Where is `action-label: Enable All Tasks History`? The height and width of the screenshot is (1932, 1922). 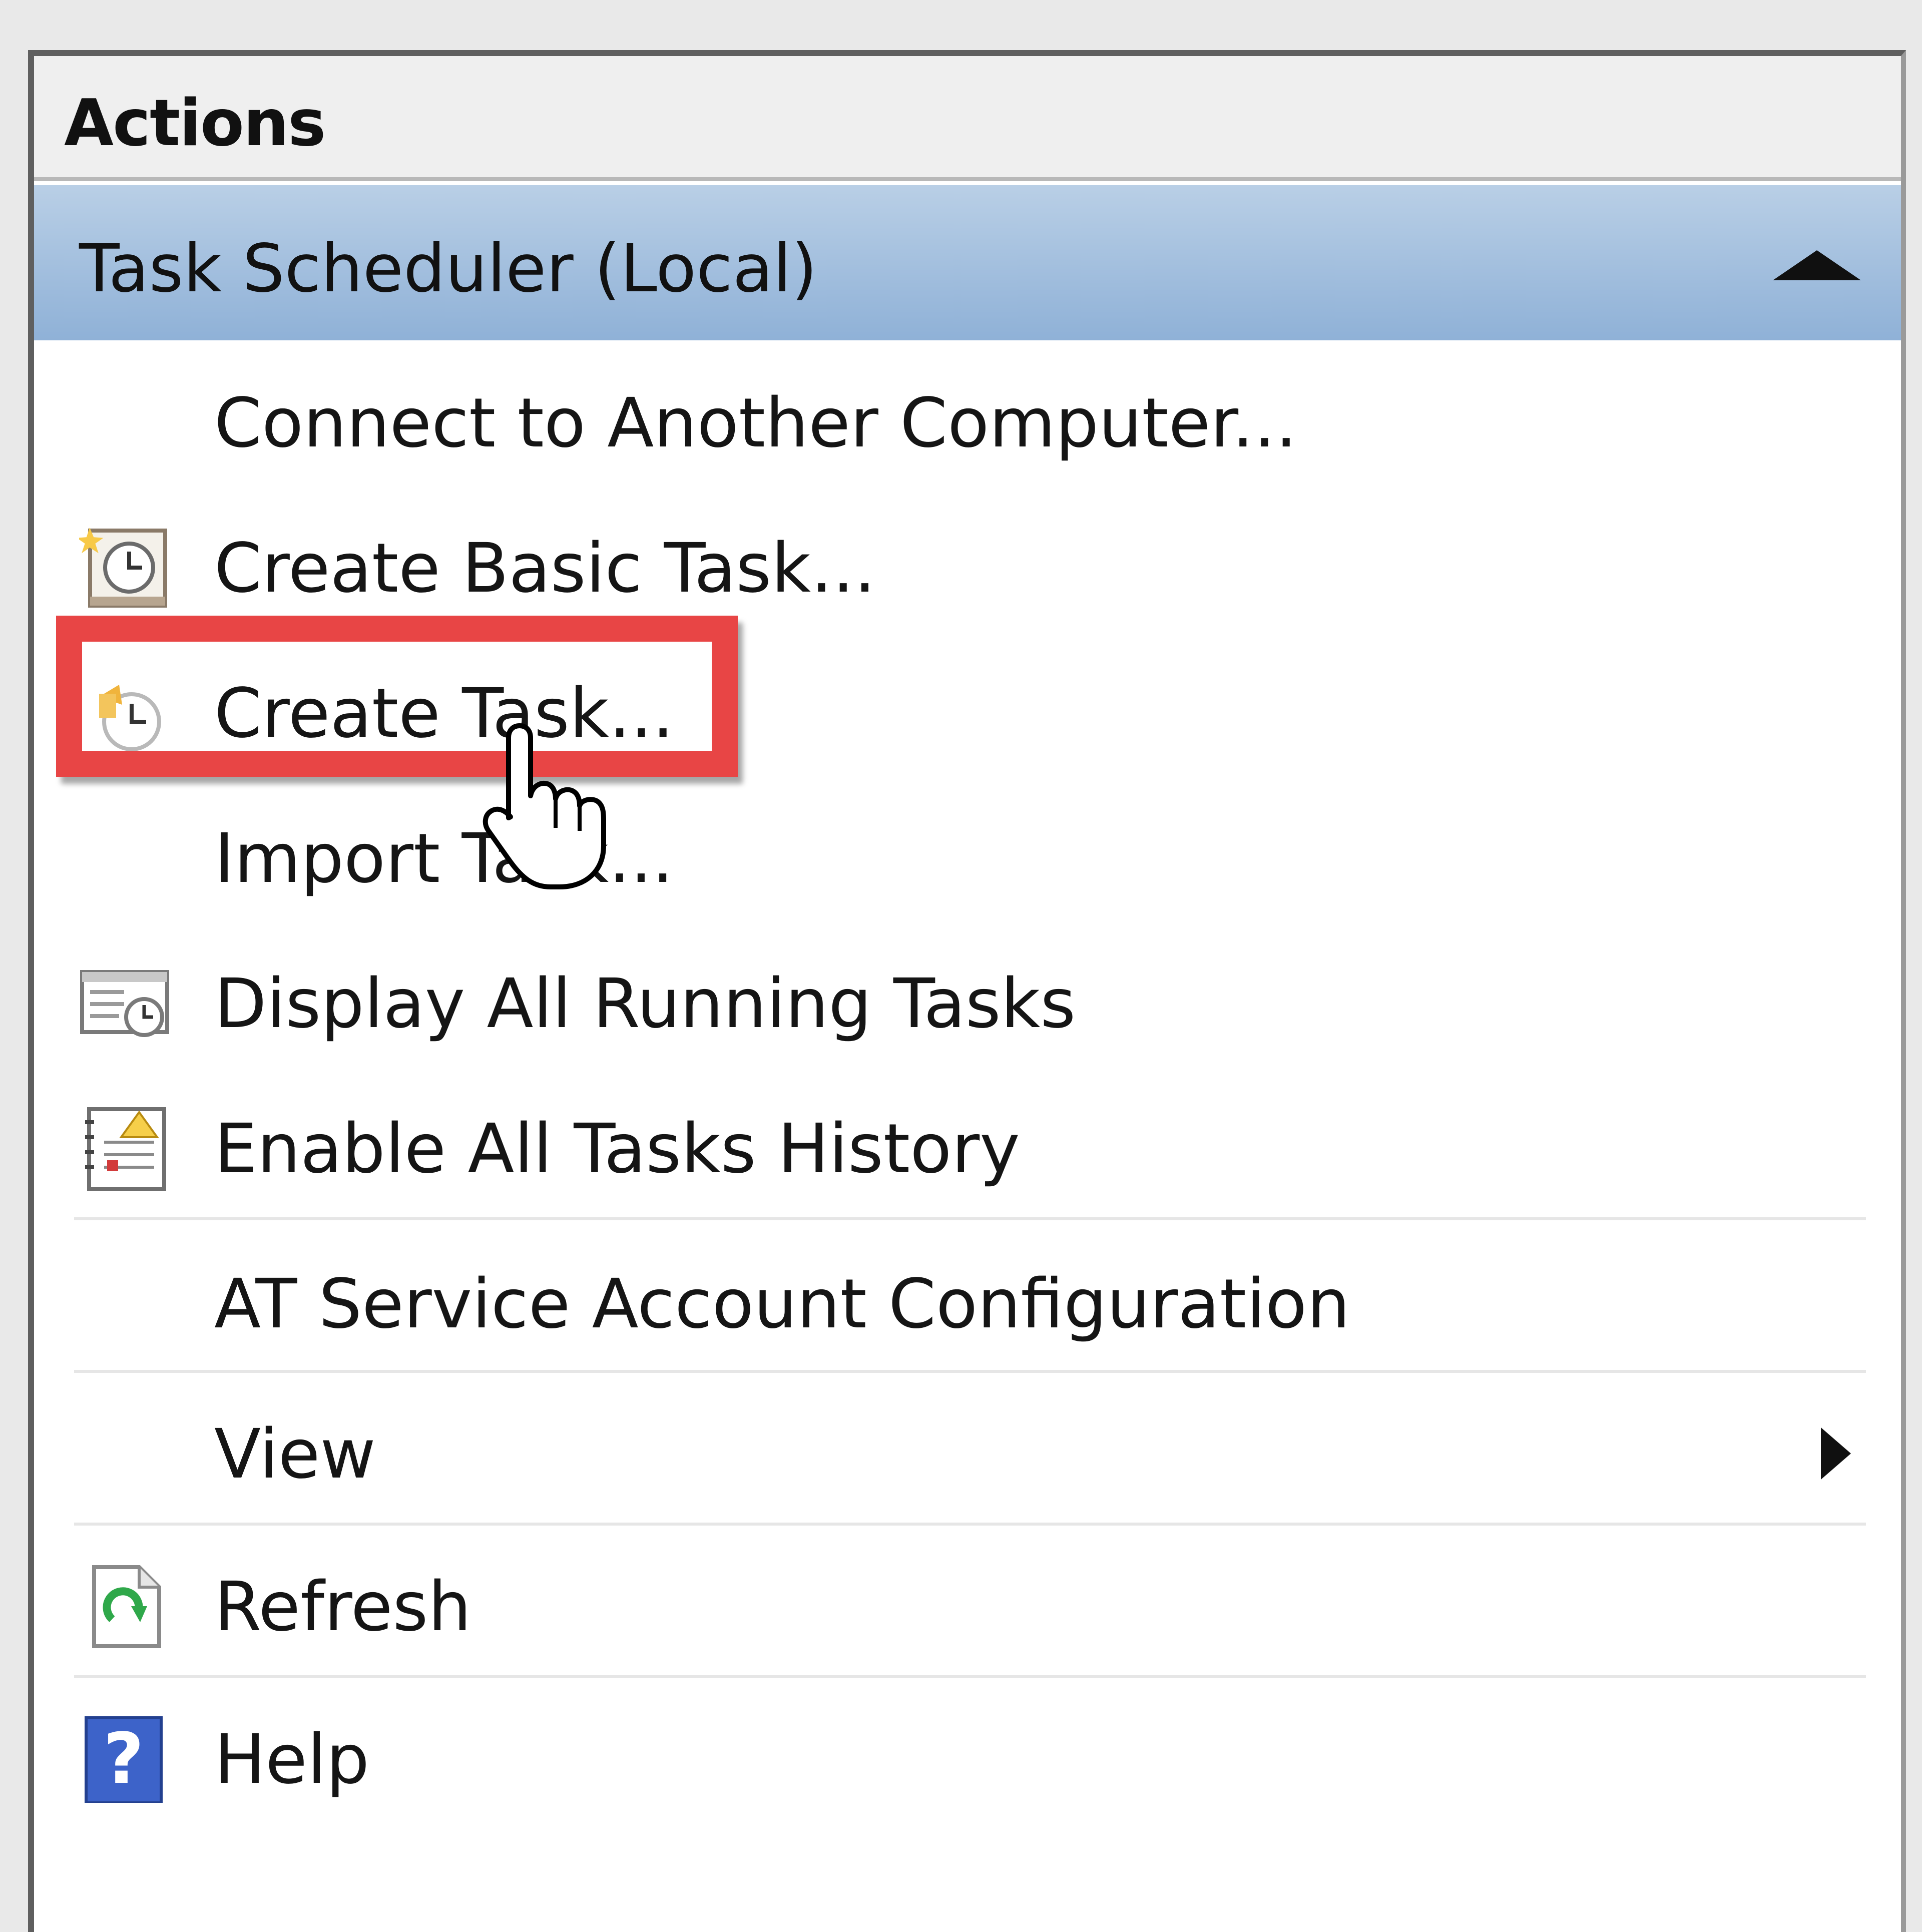 action-label: Enable All Tasks History is located at coordinates (617, 1149).